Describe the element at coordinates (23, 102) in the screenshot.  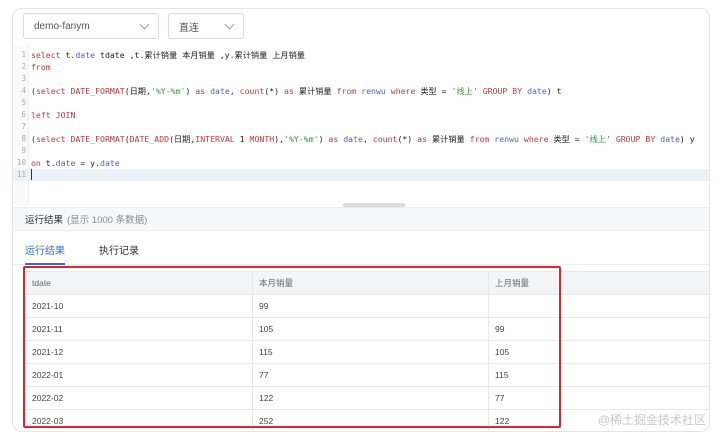
I see `line-number: 5` at that location.